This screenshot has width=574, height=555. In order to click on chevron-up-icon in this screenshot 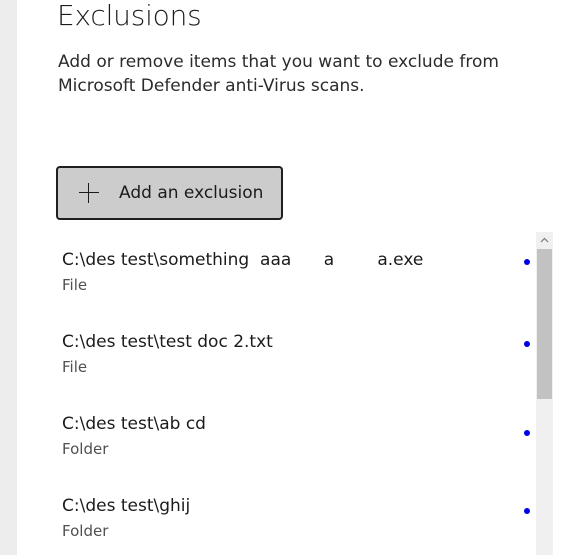, I will do `click(544, 240)`.